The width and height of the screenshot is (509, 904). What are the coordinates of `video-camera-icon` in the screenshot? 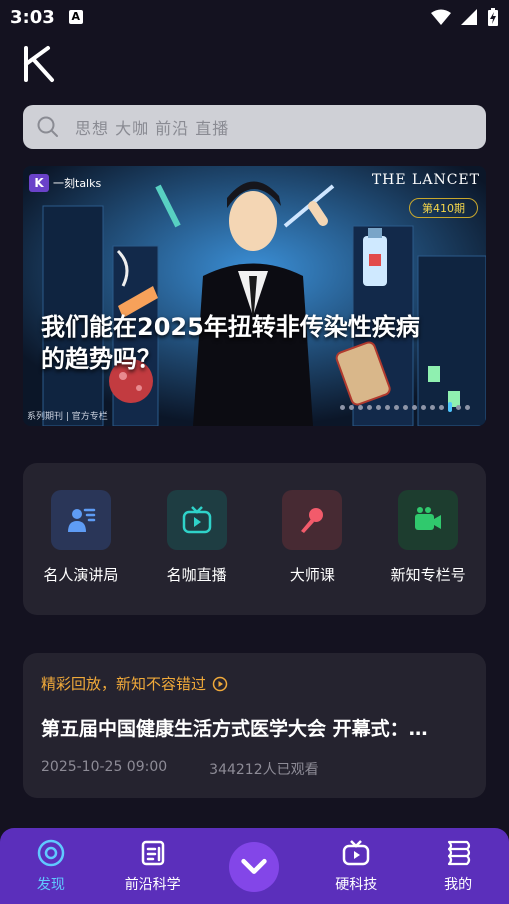 It's located at (428, 520).